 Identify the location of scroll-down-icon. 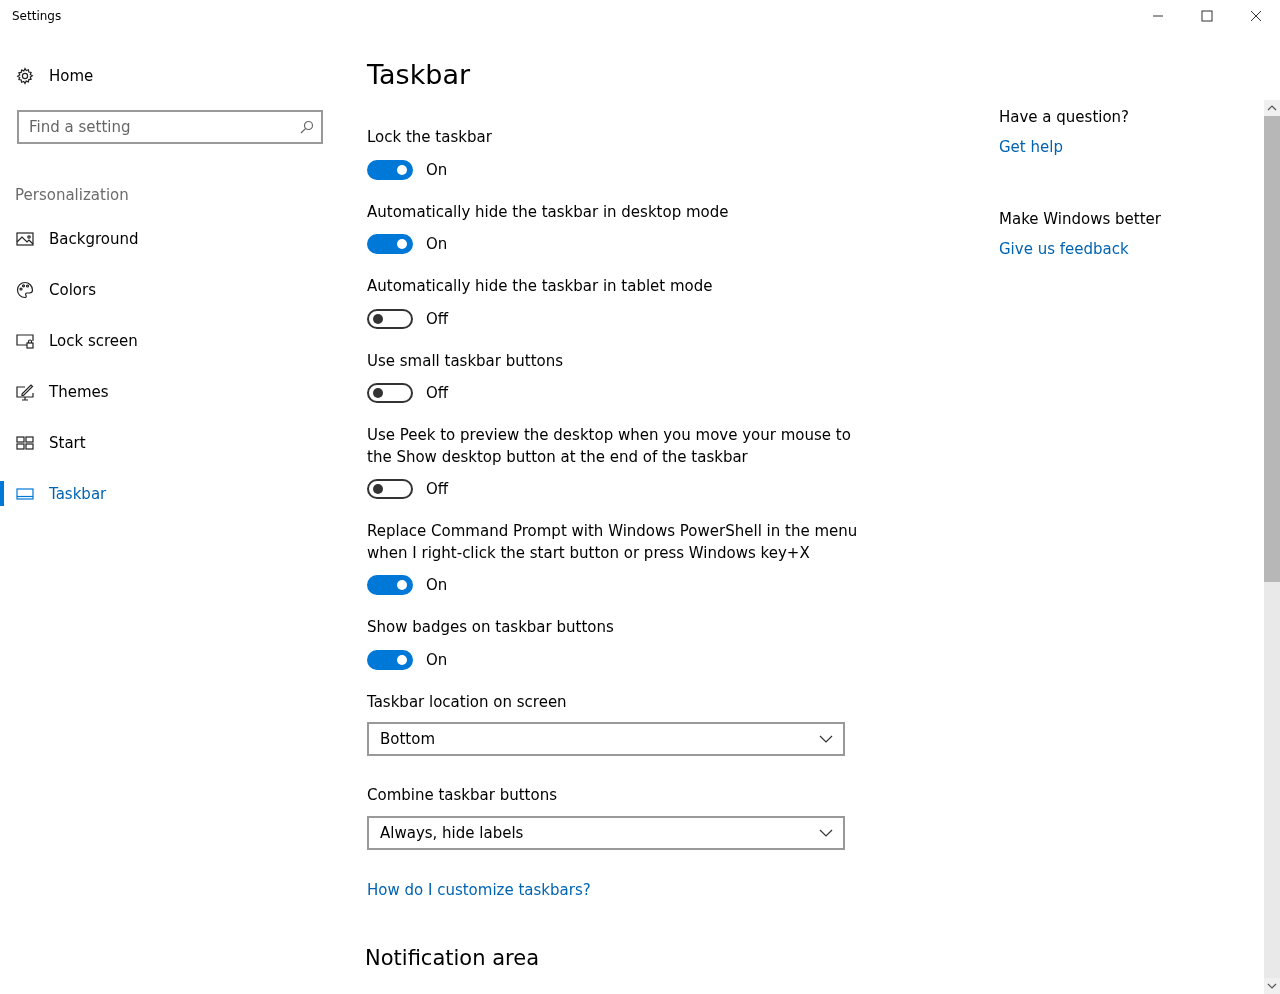
(1272, 986).